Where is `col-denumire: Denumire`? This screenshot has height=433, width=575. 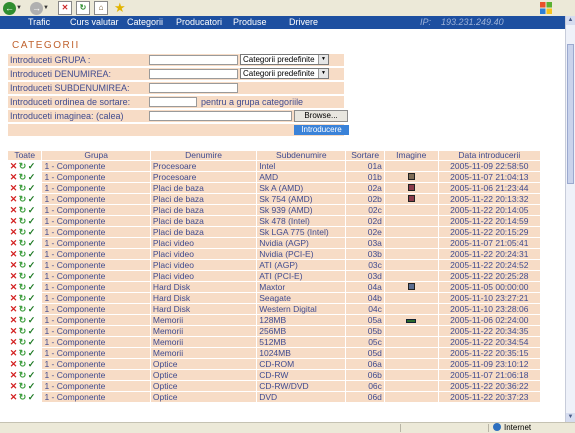
col-denumire: Denumire is located at coordinates (203, 155).